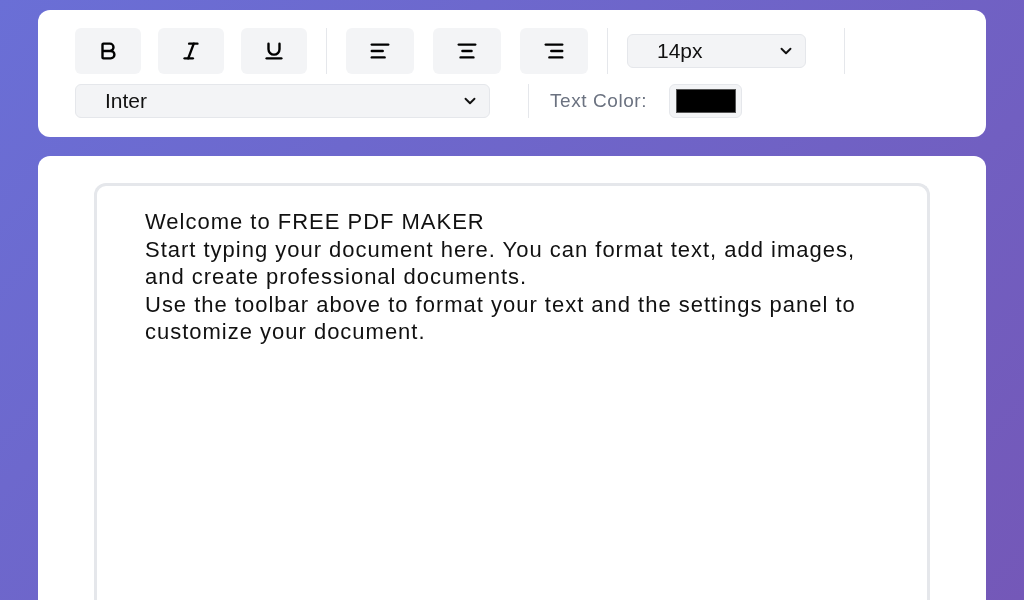  What do you see at coordinates (315, 222) in the screenshot?
I see `document-paragraph: Welcome to FREE PDF MAKER` at bounding box center [315, 222].